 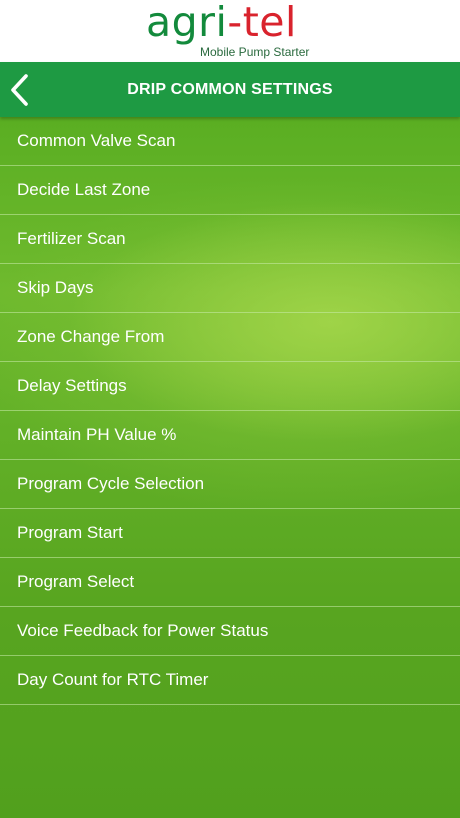 I want to click on page-title: DRIP COMMON SETTINGS, so click(x=230, y=89).